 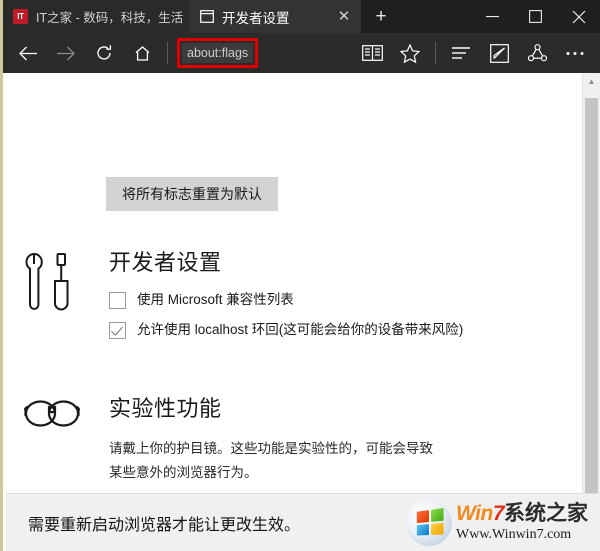 I want to click on address-input: about:flags, so click(x=218, y=53).